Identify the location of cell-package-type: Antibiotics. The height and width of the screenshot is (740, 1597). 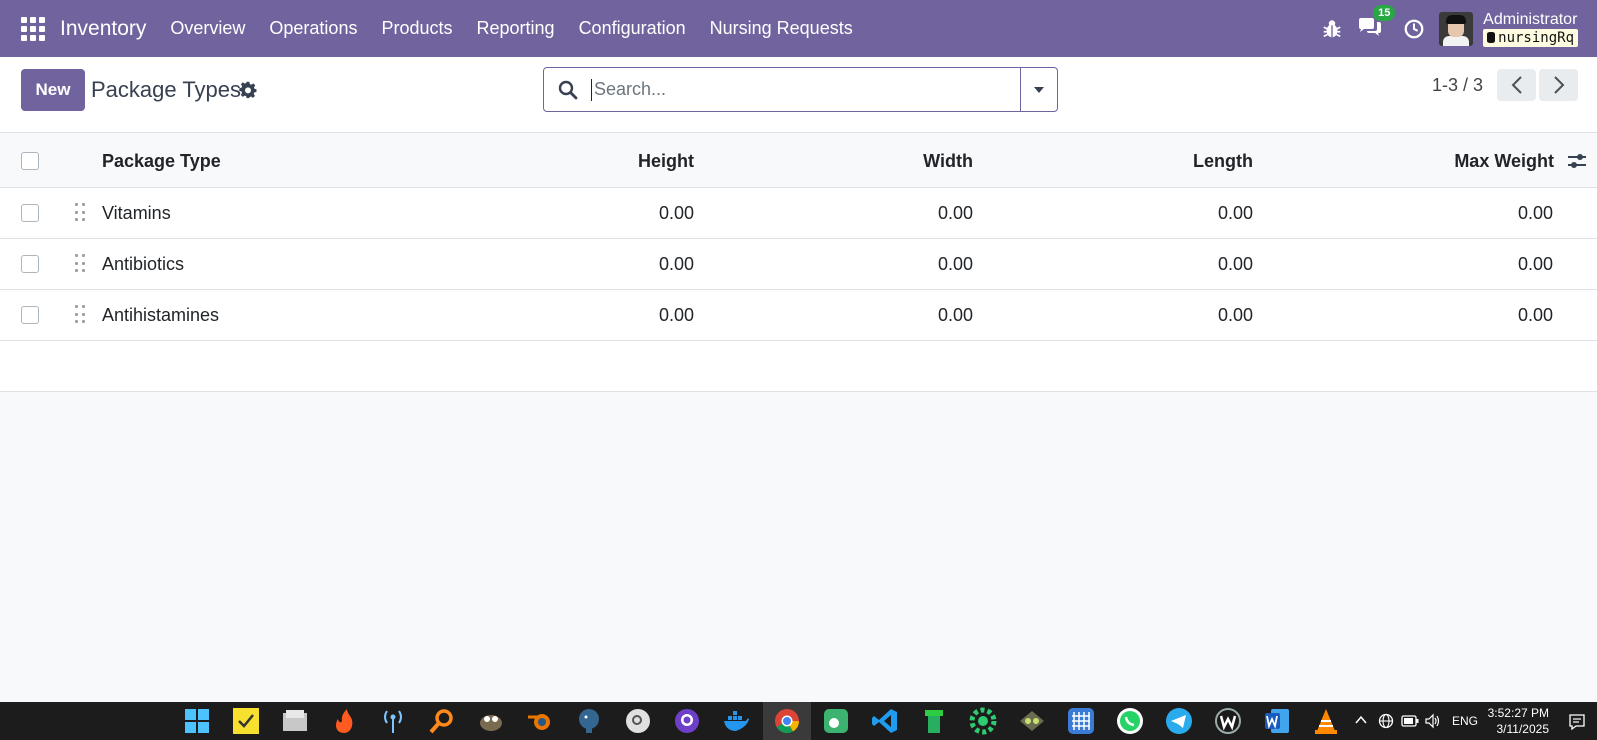
(143, 264).